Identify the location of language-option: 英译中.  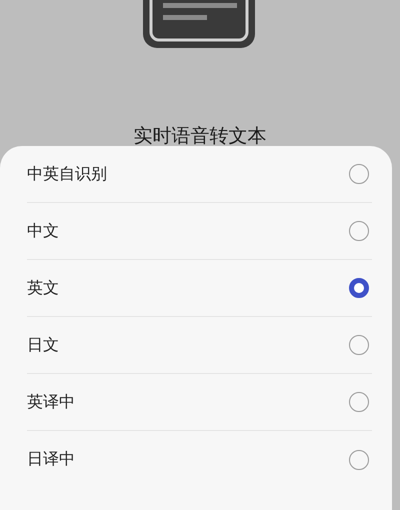
(199, 402).